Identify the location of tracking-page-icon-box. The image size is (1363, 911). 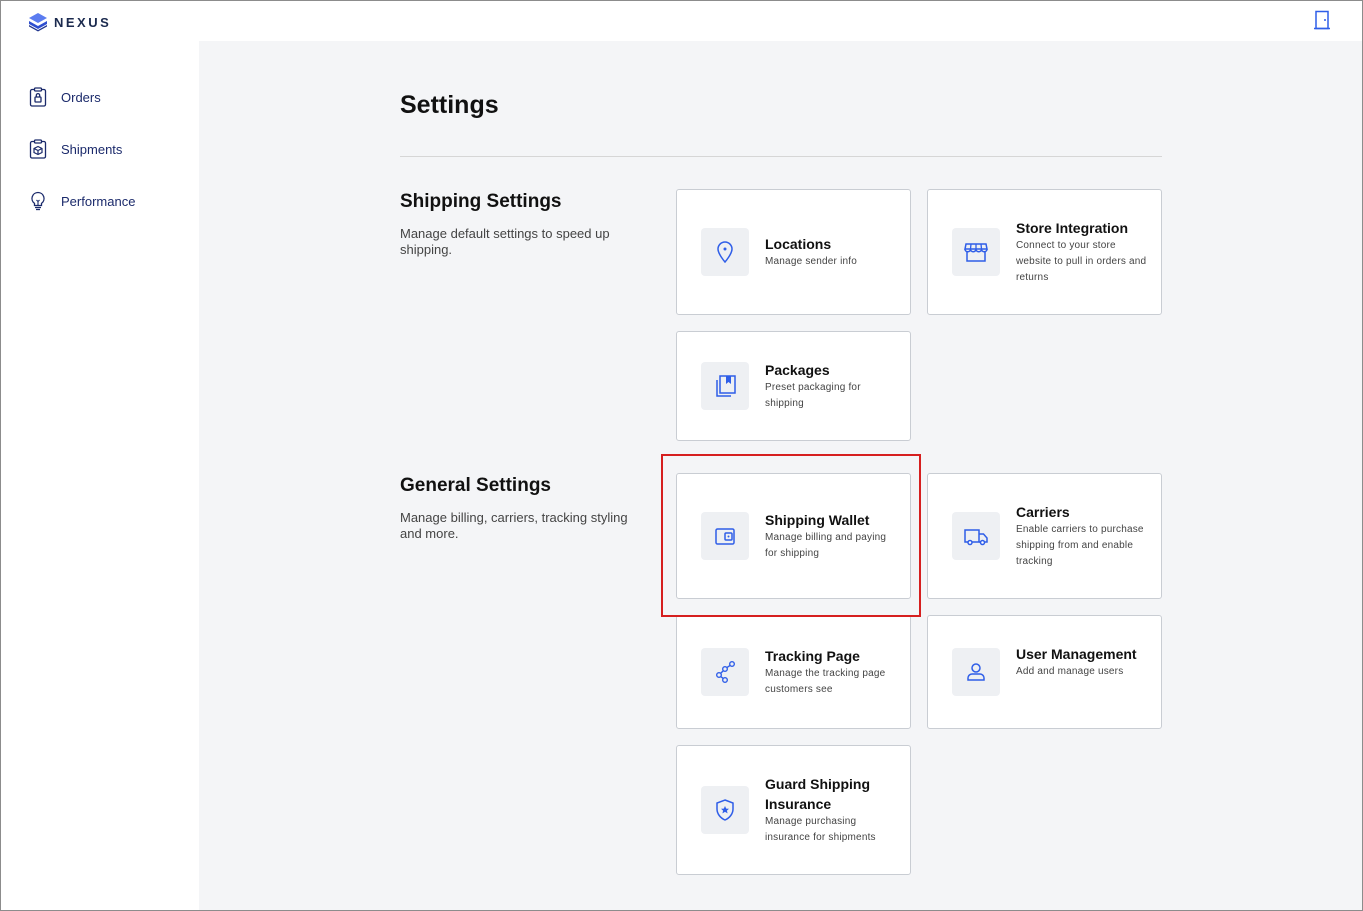
(725, 672).